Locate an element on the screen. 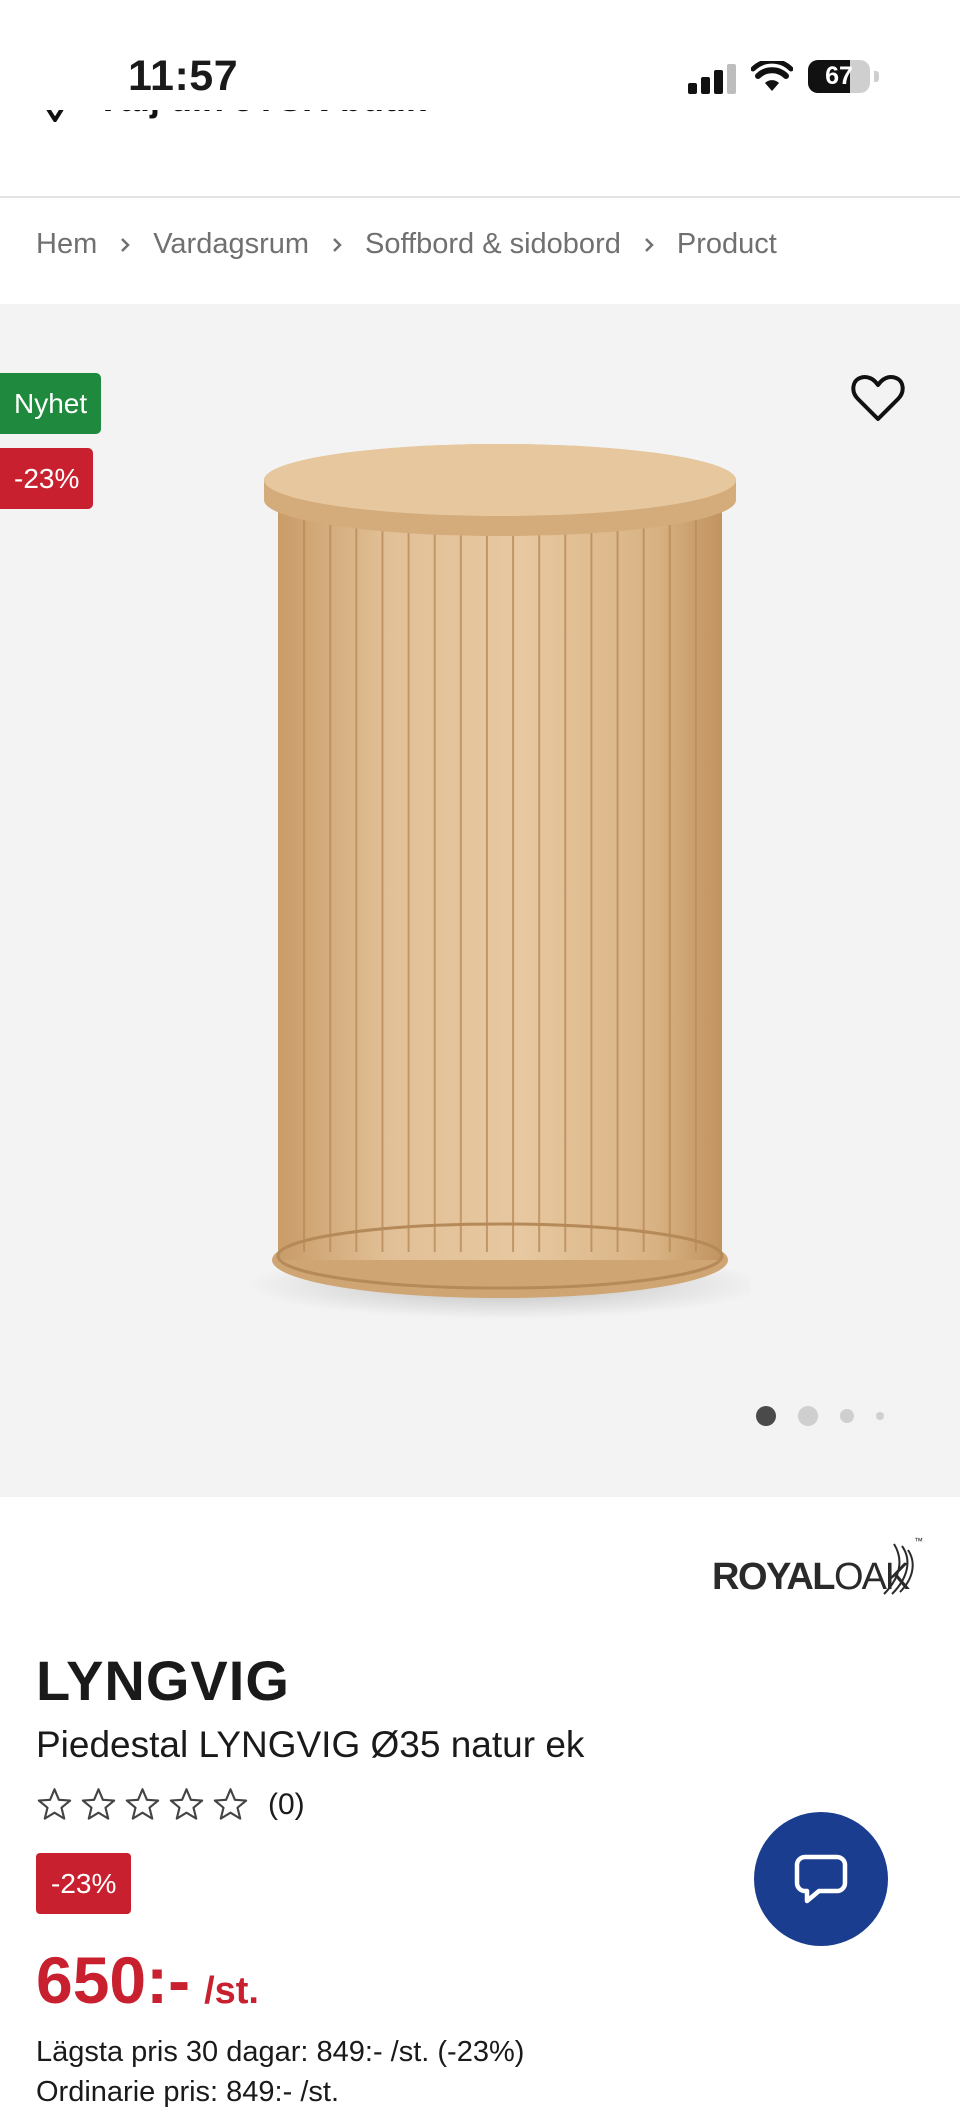 This screenshot has height=2109, width=960. product-description: Piedestal LYNGVIG Ø35 natur ek is located at coordinates (310, 1744).